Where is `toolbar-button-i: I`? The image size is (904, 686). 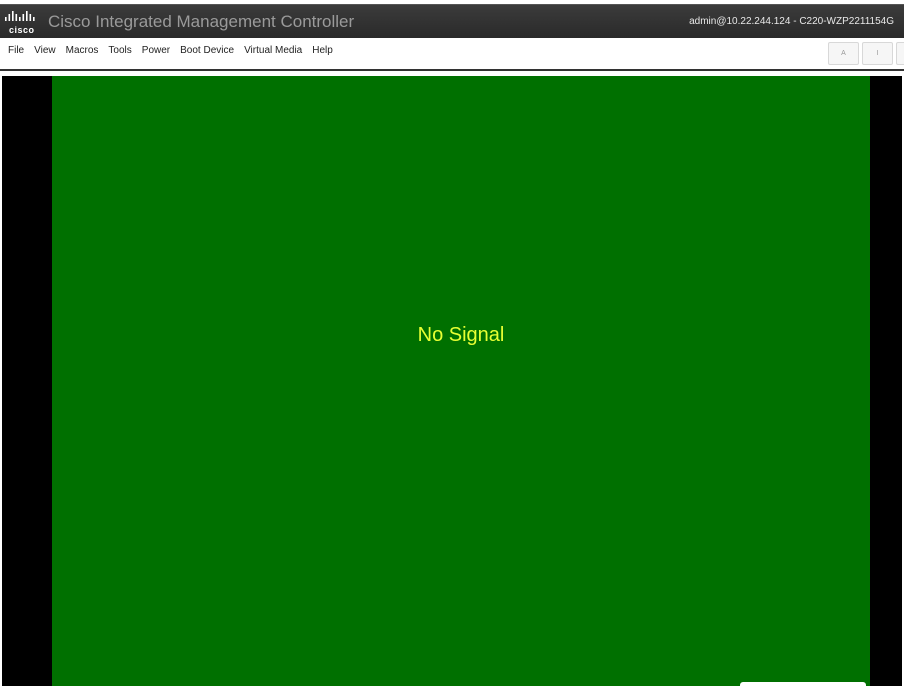
toolbar-button-i: I is located at coordinates (877, 53).